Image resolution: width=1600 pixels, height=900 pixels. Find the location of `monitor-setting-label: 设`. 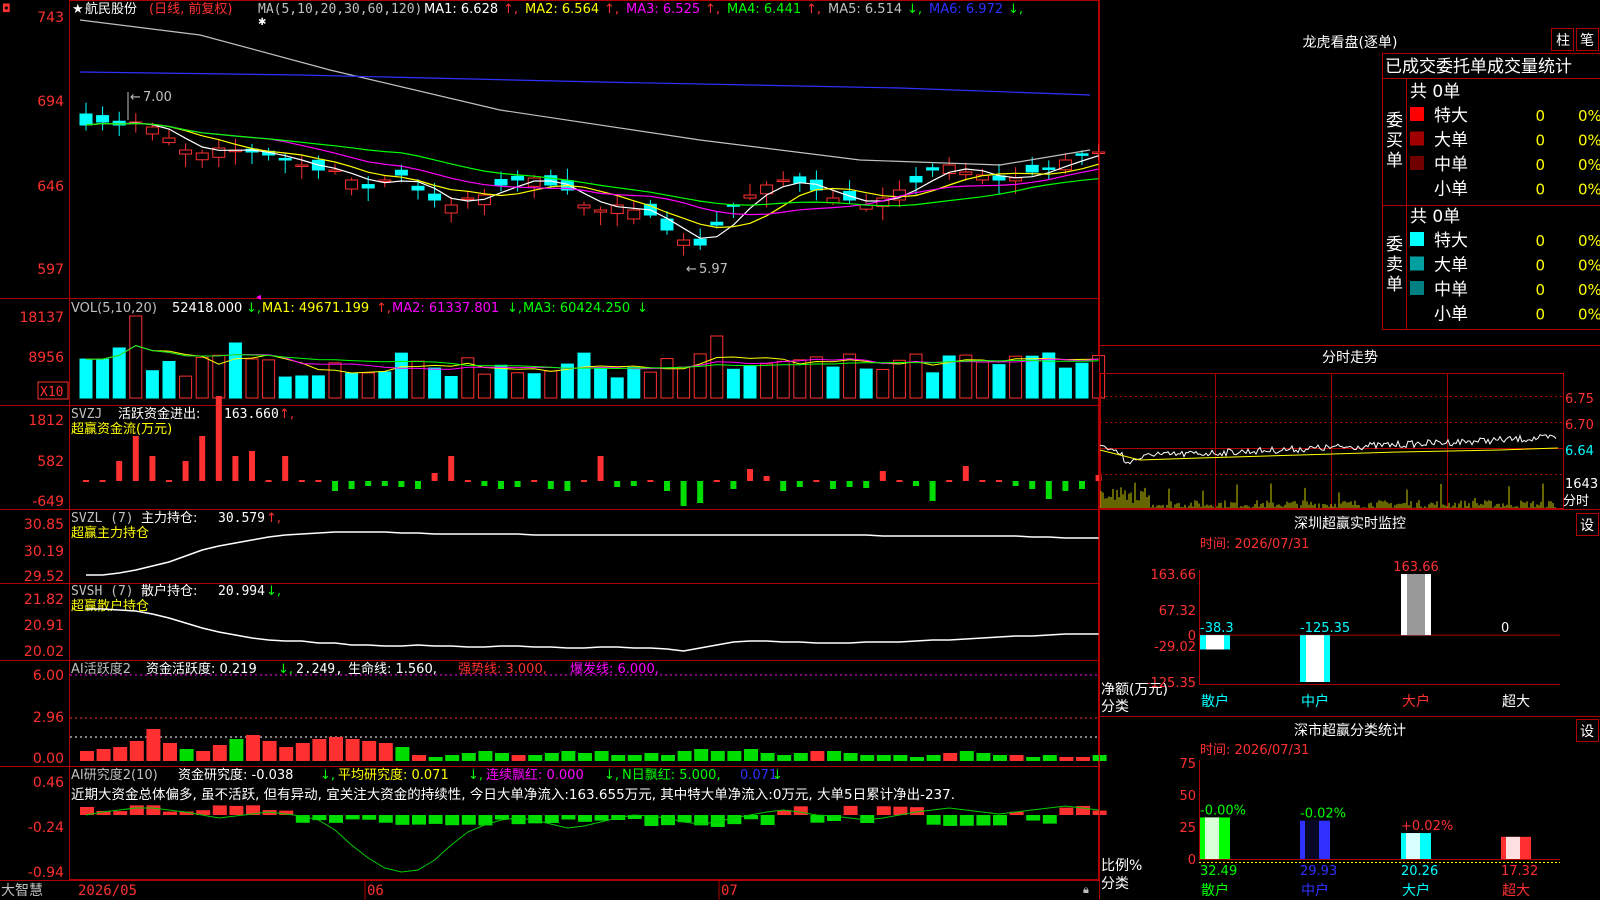

monitor-setting-label: 设 is located at coordinates (1587, 526).